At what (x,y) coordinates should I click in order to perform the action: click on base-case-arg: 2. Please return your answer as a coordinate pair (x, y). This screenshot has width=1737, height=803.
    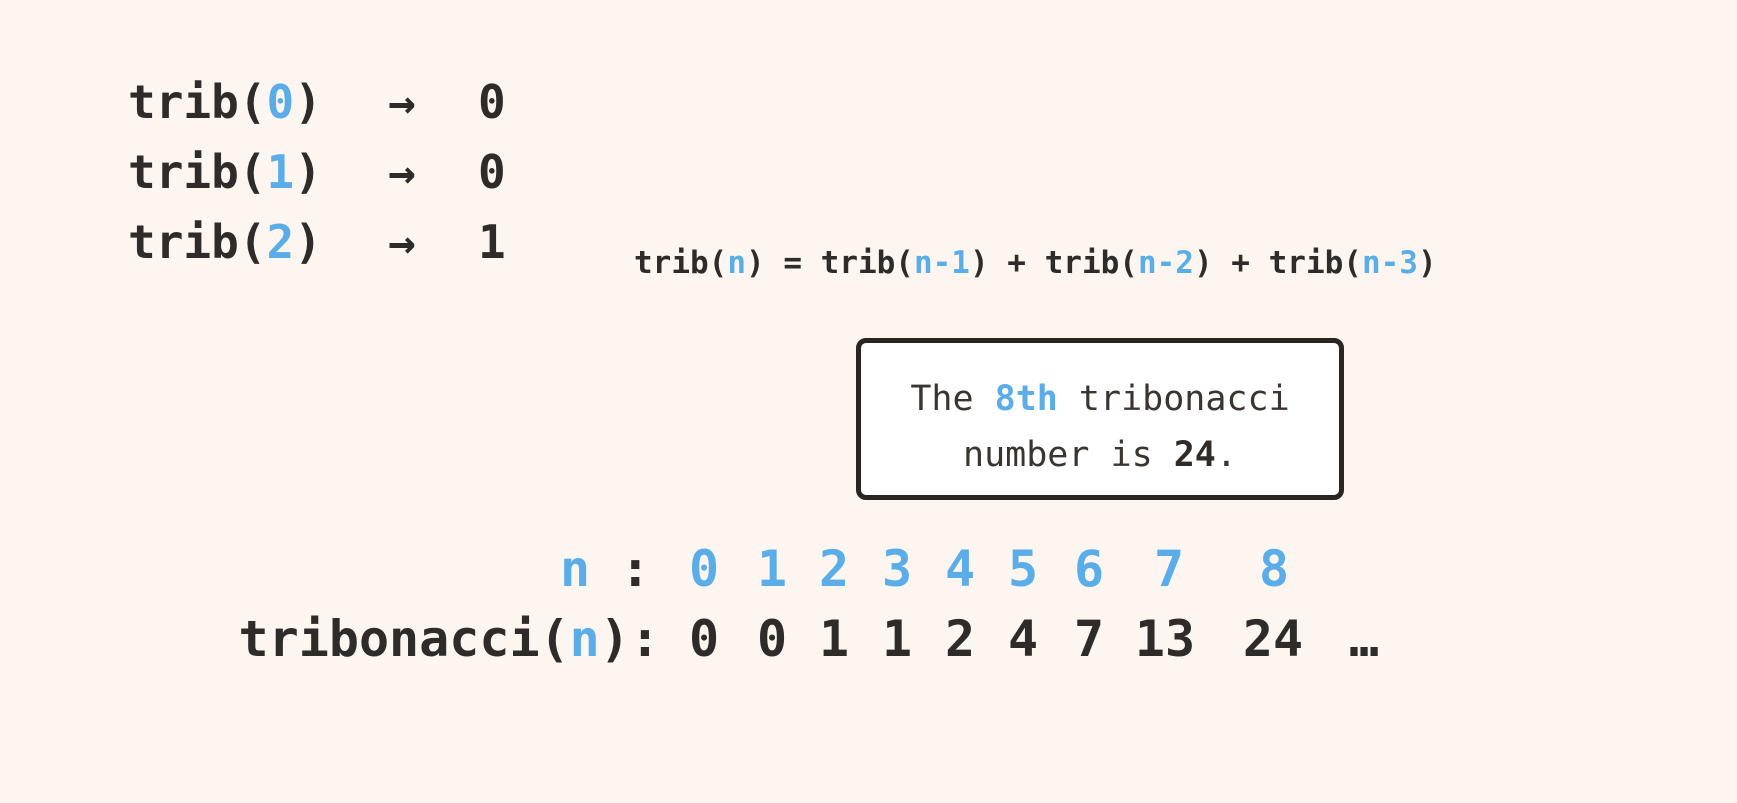
    Looking at the image, I should click on (280, 242).